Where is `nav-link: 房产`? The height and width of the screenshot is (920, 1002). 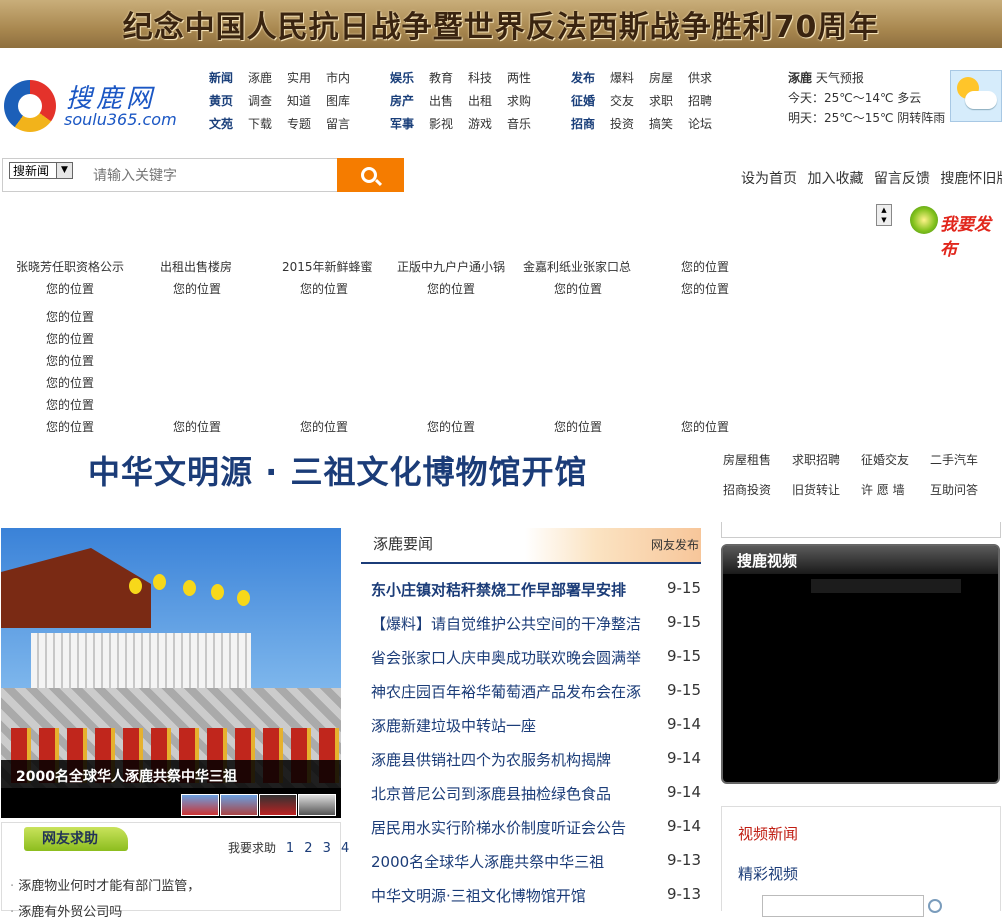 nav-link: 房产 is located at coordinates (409, 100).